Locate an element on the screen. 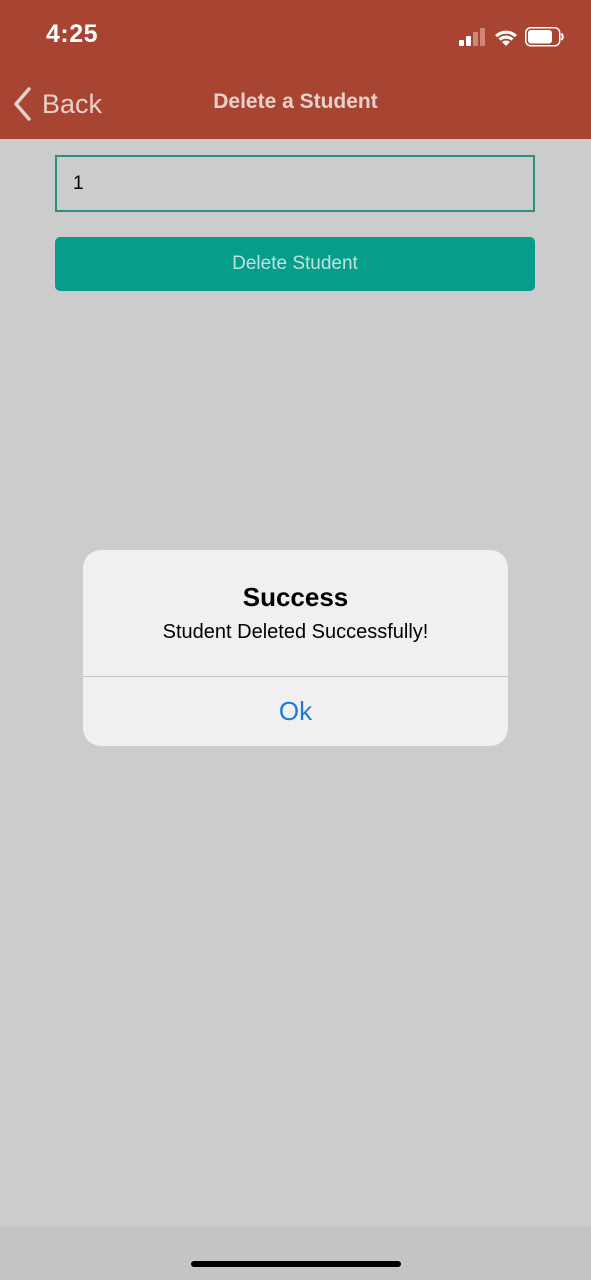 This screenshot has width=591, height=1280. home-indicator is located at coordinates (296, 1264).